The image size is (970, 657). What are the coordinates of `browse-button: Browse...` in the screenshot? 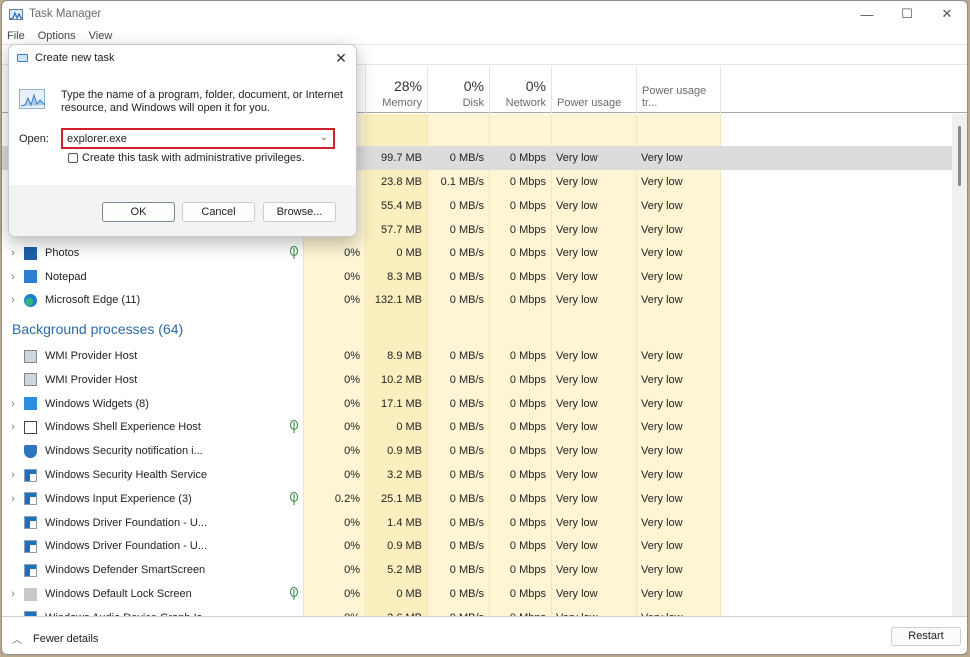 It's located at (299, 212).